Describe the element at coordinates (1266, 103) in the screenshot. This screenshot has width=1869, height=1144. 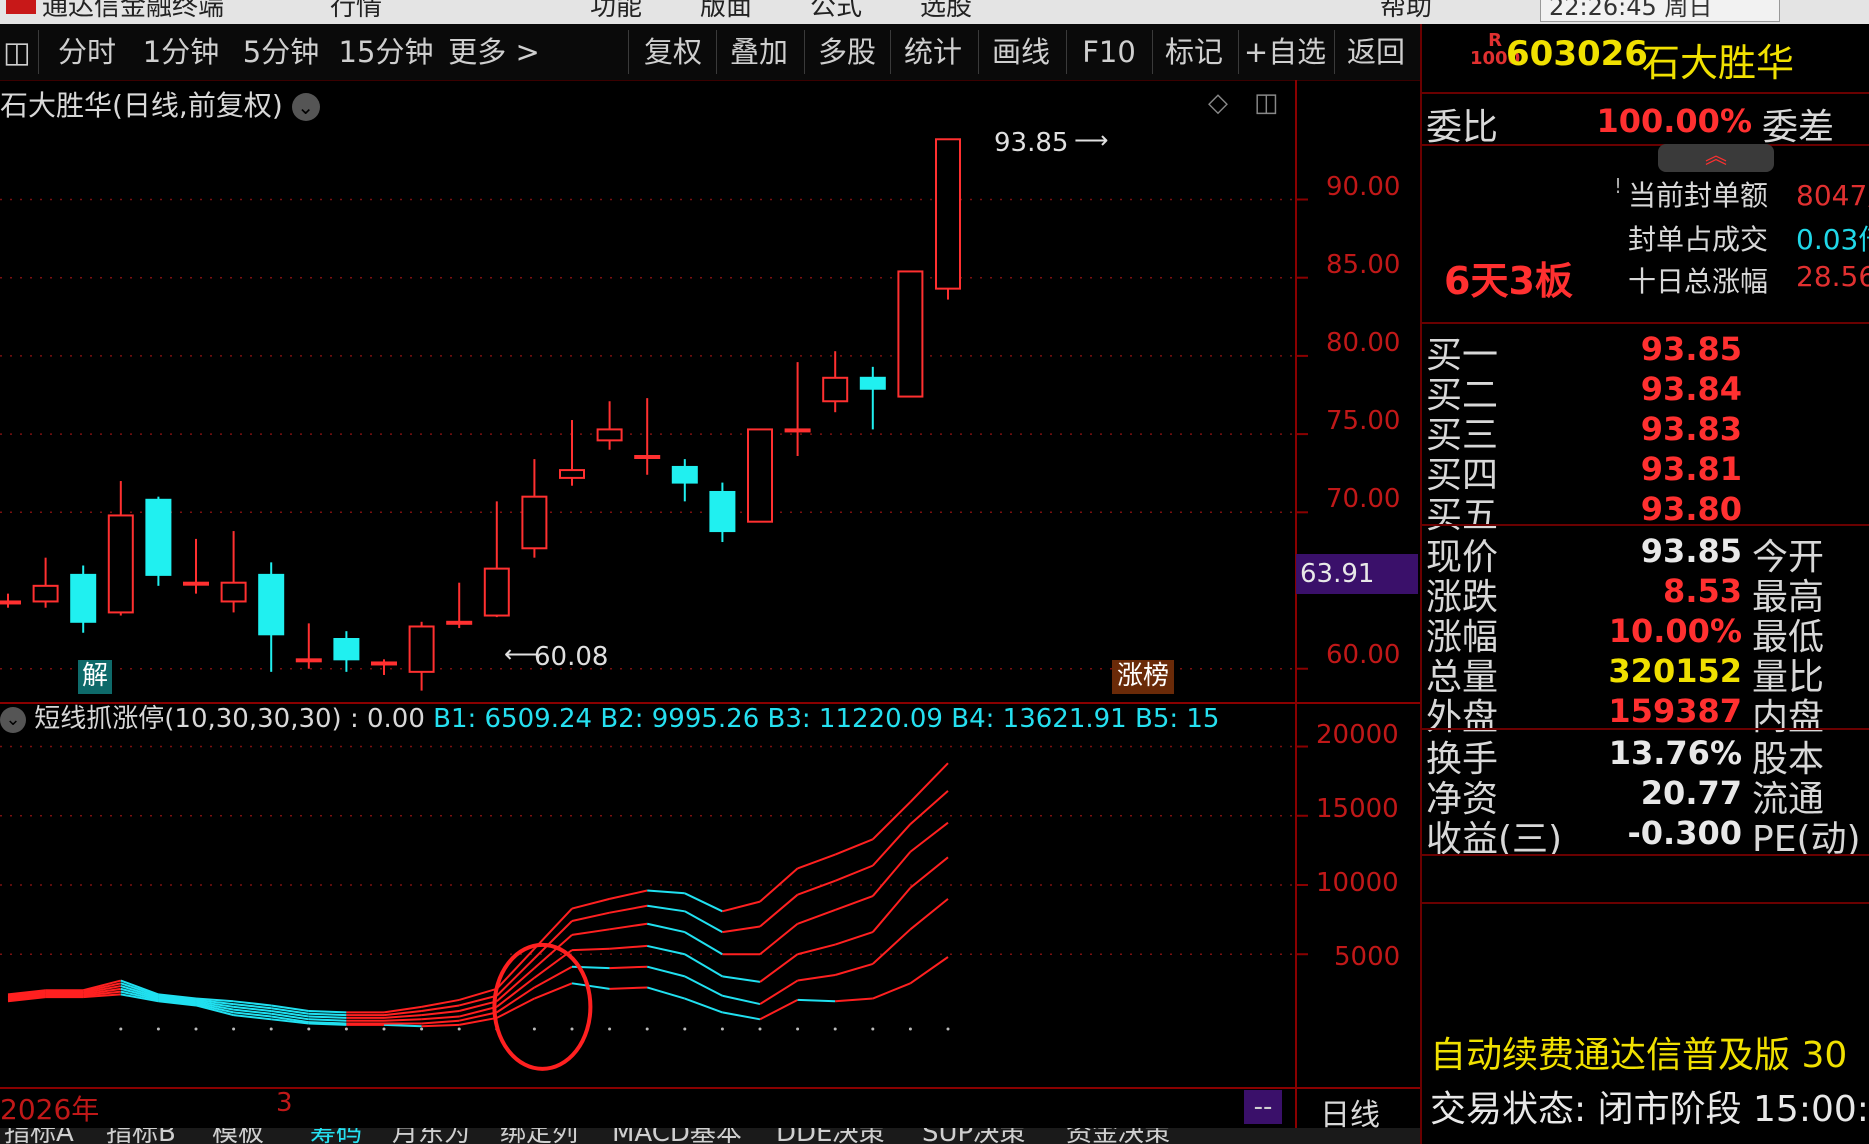
I see `panel-layout-icon: ◫` at that location.